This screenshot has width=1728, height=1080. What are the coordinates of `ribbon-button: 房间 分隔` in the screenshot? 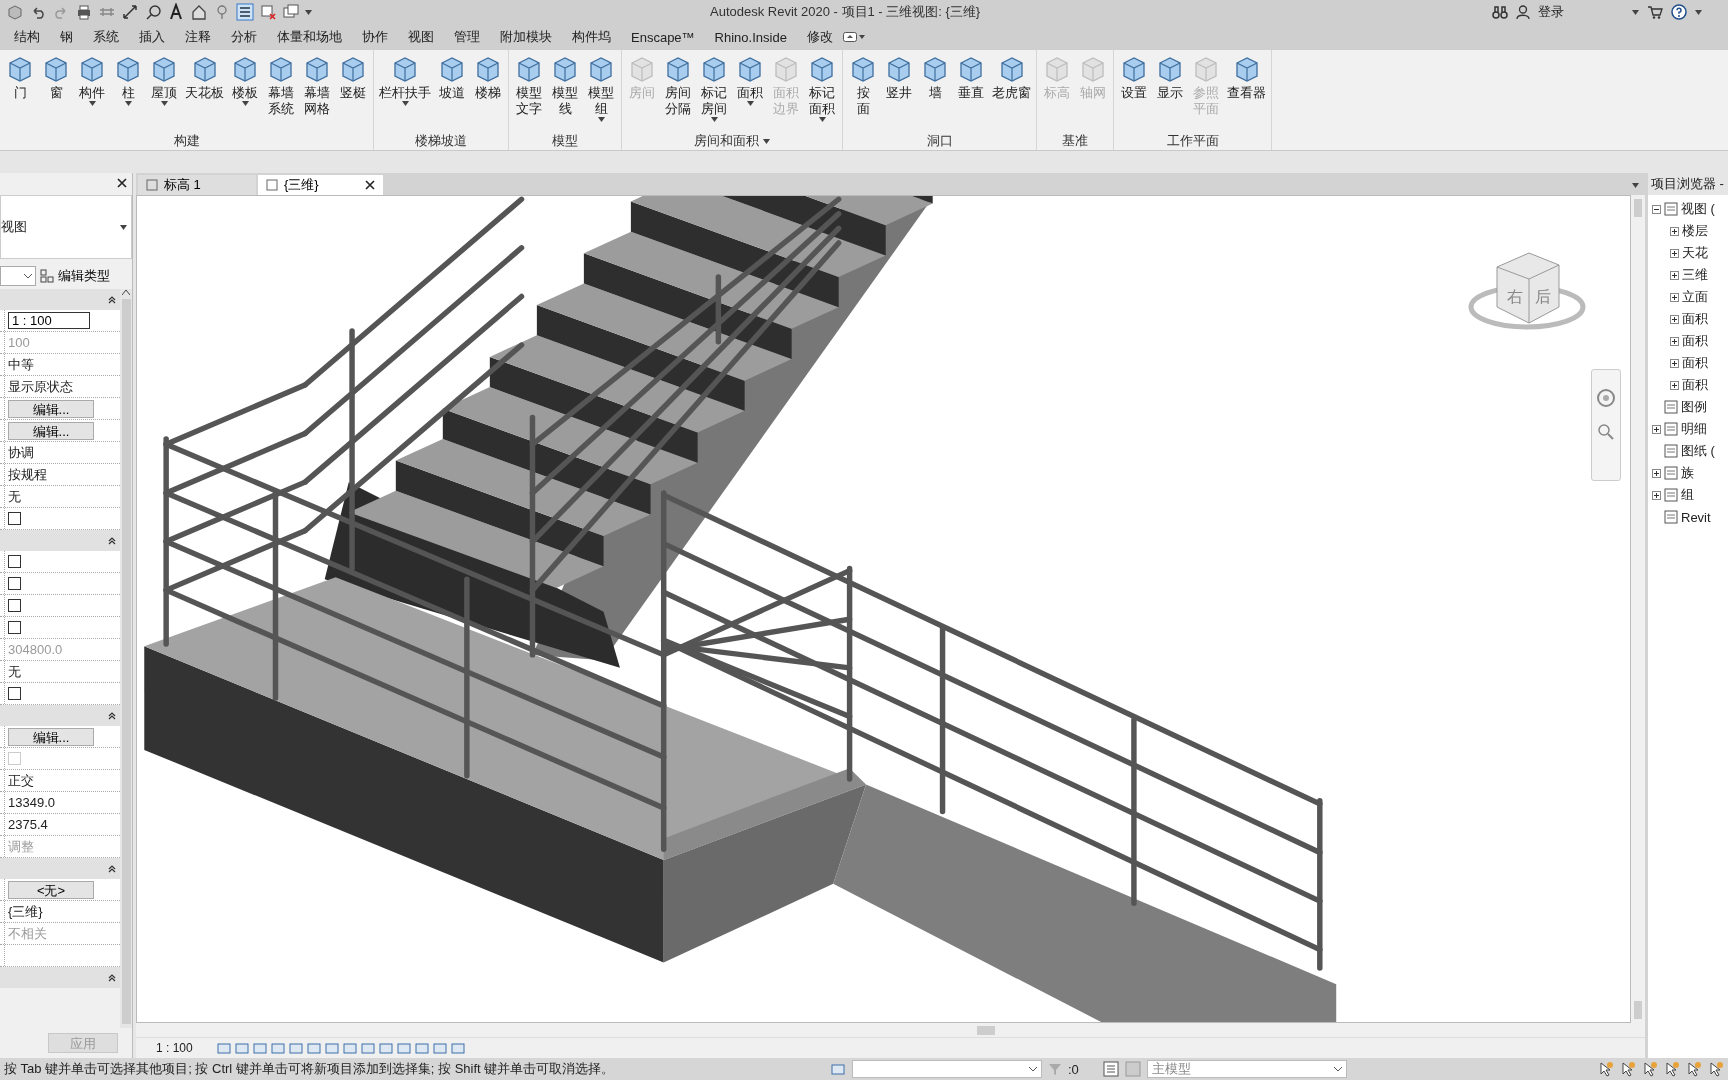 It's located at (678, 92).